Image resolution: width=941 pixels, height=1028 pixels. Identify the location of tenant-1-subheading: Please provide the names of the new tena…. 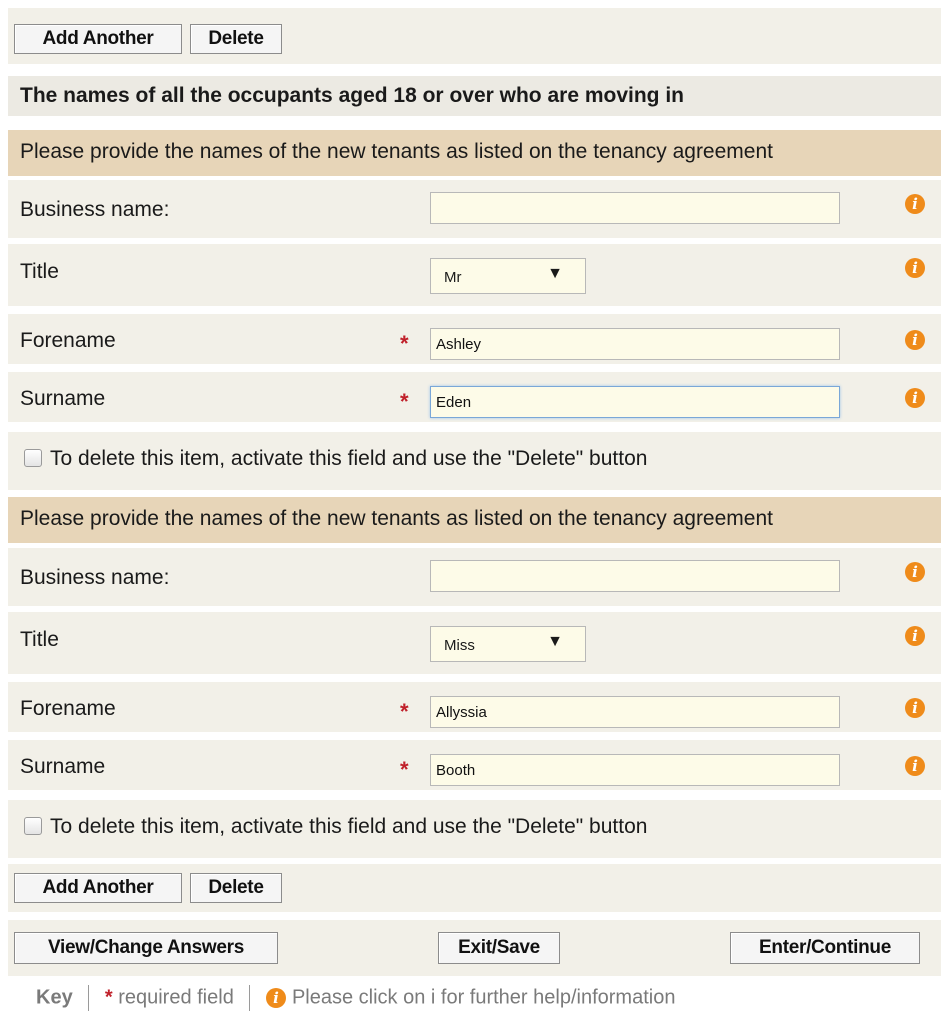
(474, 153).